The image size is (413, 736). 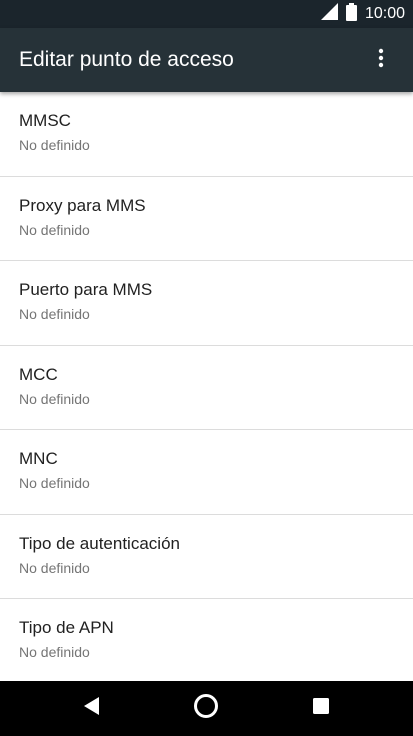 What do you see at coordinates (206, 134) in the screenshot?
I see `setting-item-mmsc: MMSC No definido` at bounding box center [206, 134].